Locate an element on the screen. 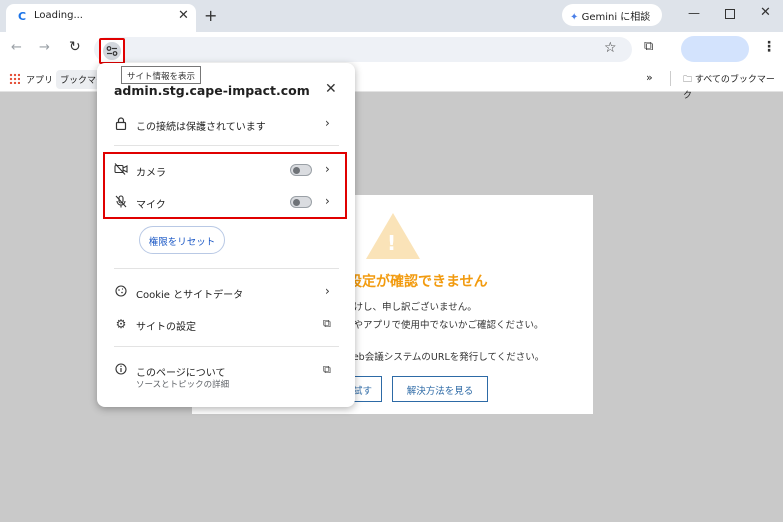 This screenshot has width=783, height=522. gear-icon: ⚙ is located at coordinates (121, 324).